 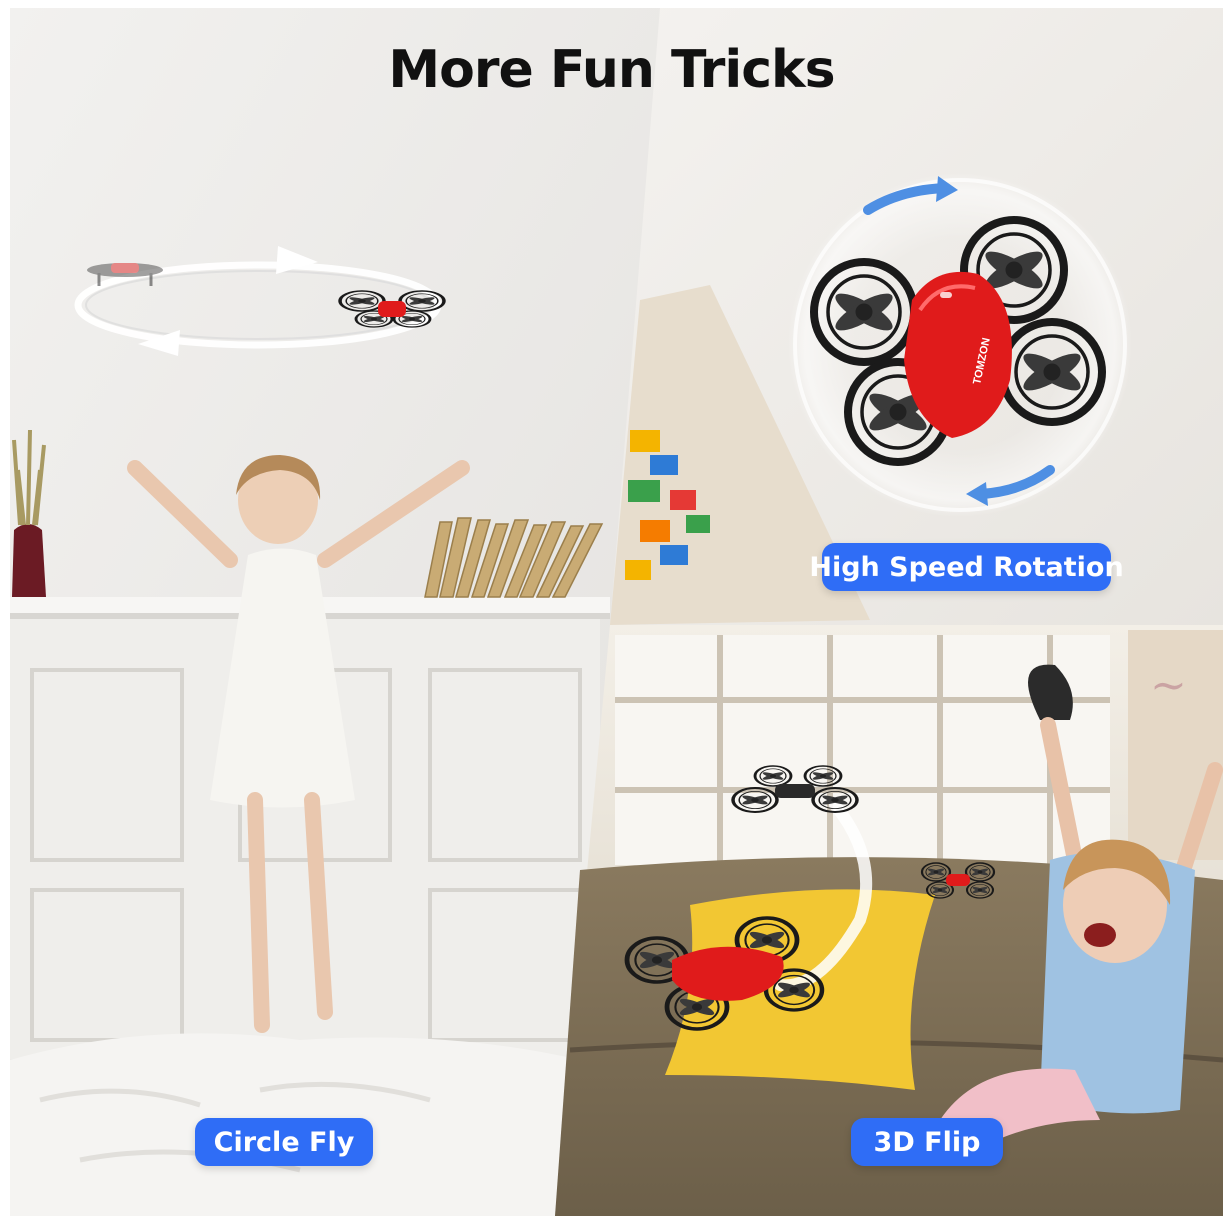 I want to click on circle-fly-badge: Circle Fly, so click(x=284, y=1142).